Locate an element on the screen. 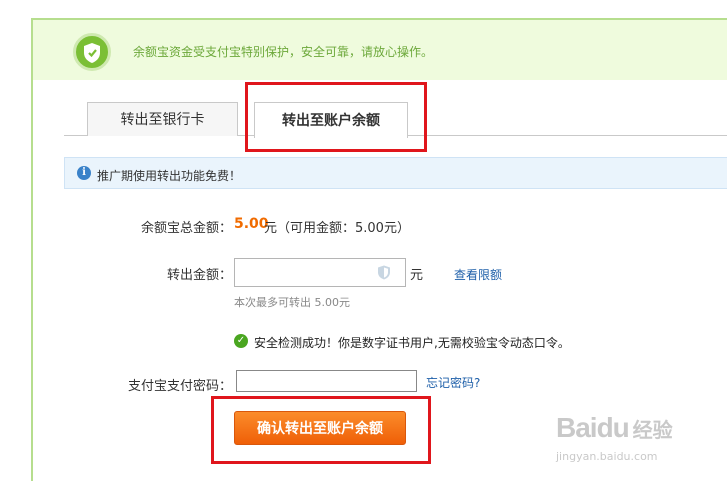  baidu-watermark: Baidu 经验 is located at coordinates (614, 428).